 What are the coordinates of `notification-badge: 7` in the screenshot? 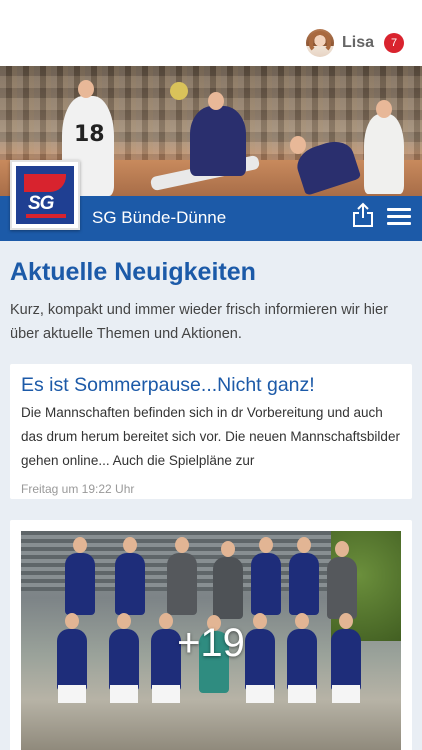 It's located at (394, 43).